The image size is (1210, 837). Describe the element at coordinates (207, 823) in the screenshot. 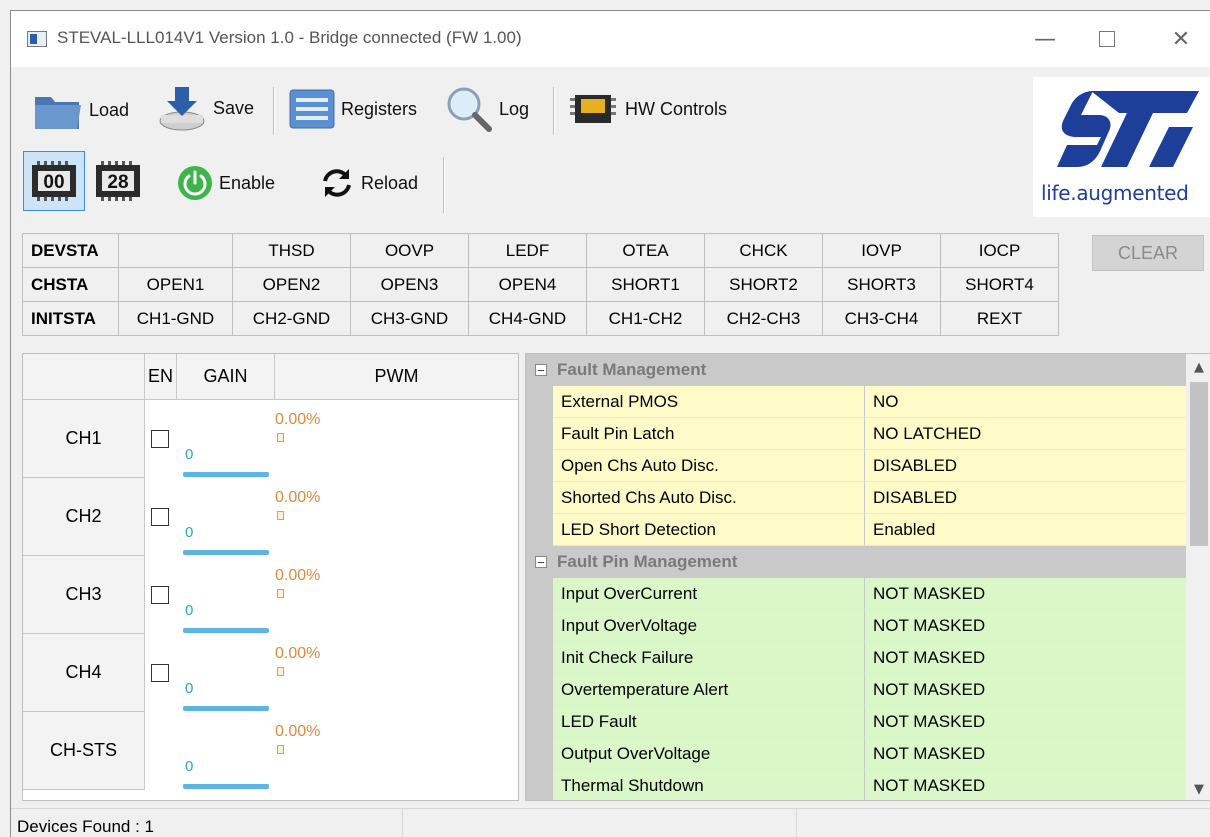

I see `status-segment: Devices Found : 1` at that location.